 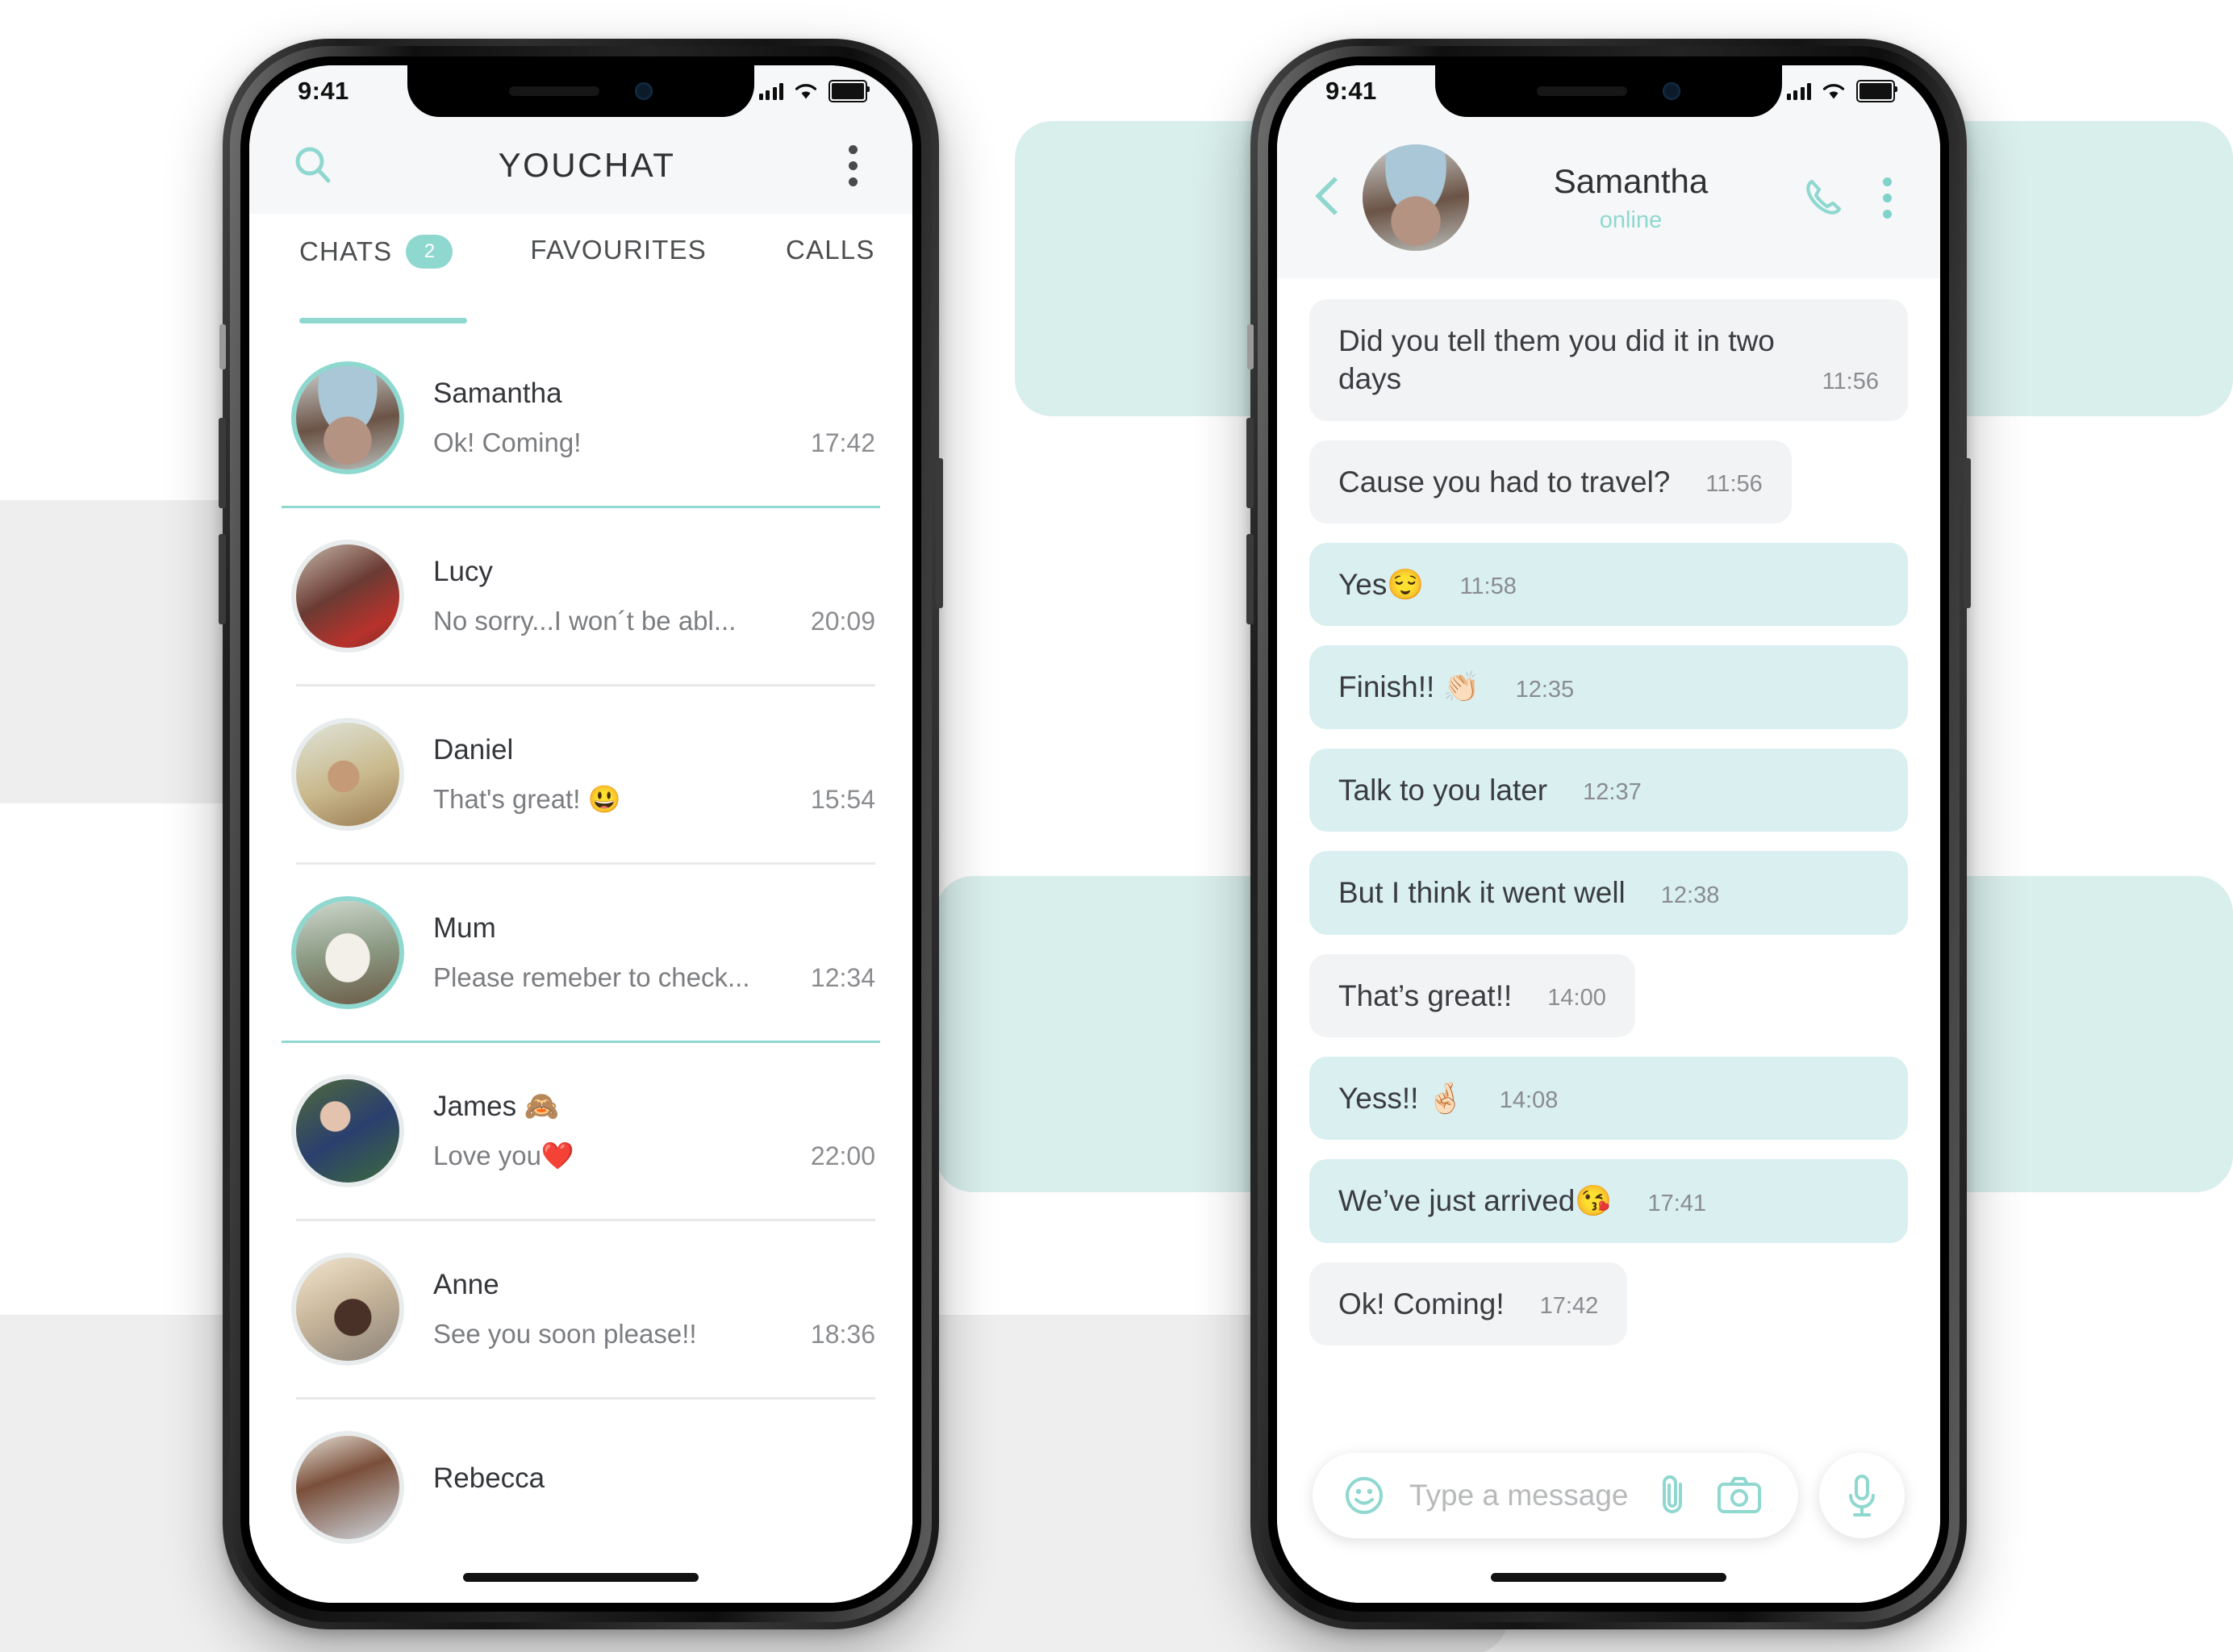 What do you see at coordinates (1381, 585) in the screenshot?
I see `message-text: Yes😌` at bounding box center [1381, 585].